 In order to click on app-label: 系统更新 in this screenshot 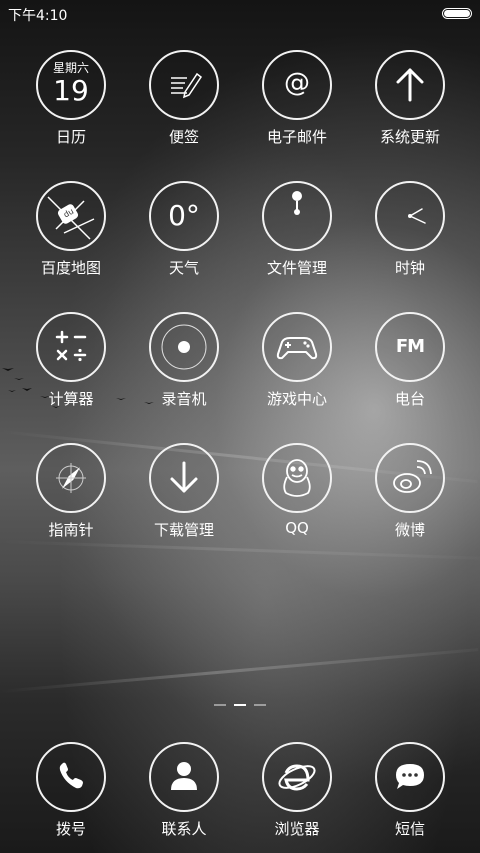, I will do `click(409, 137)`.